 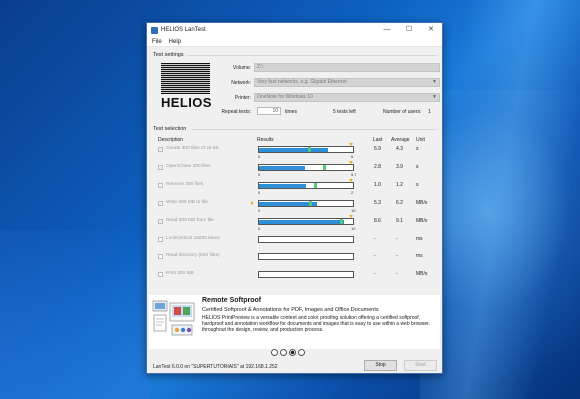 I want to click on repeat-label: Repeat tests:, so click(x=236, y=112).